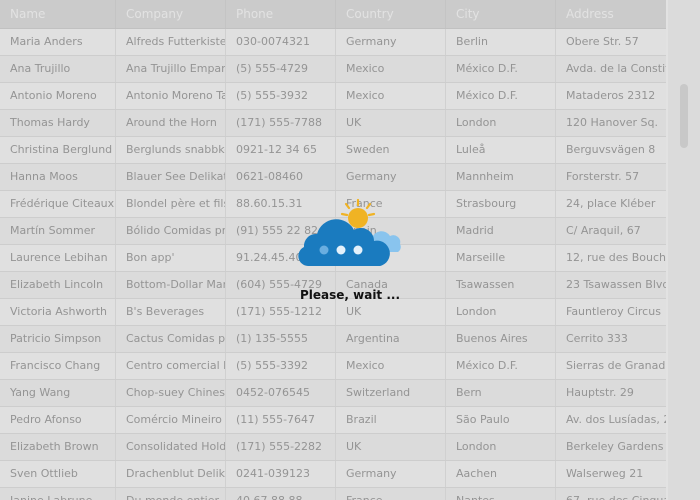 Image resolution: width=700 pixels, height=500 pixels. I want to click on cloud-sun-icon, so click(349, 232).